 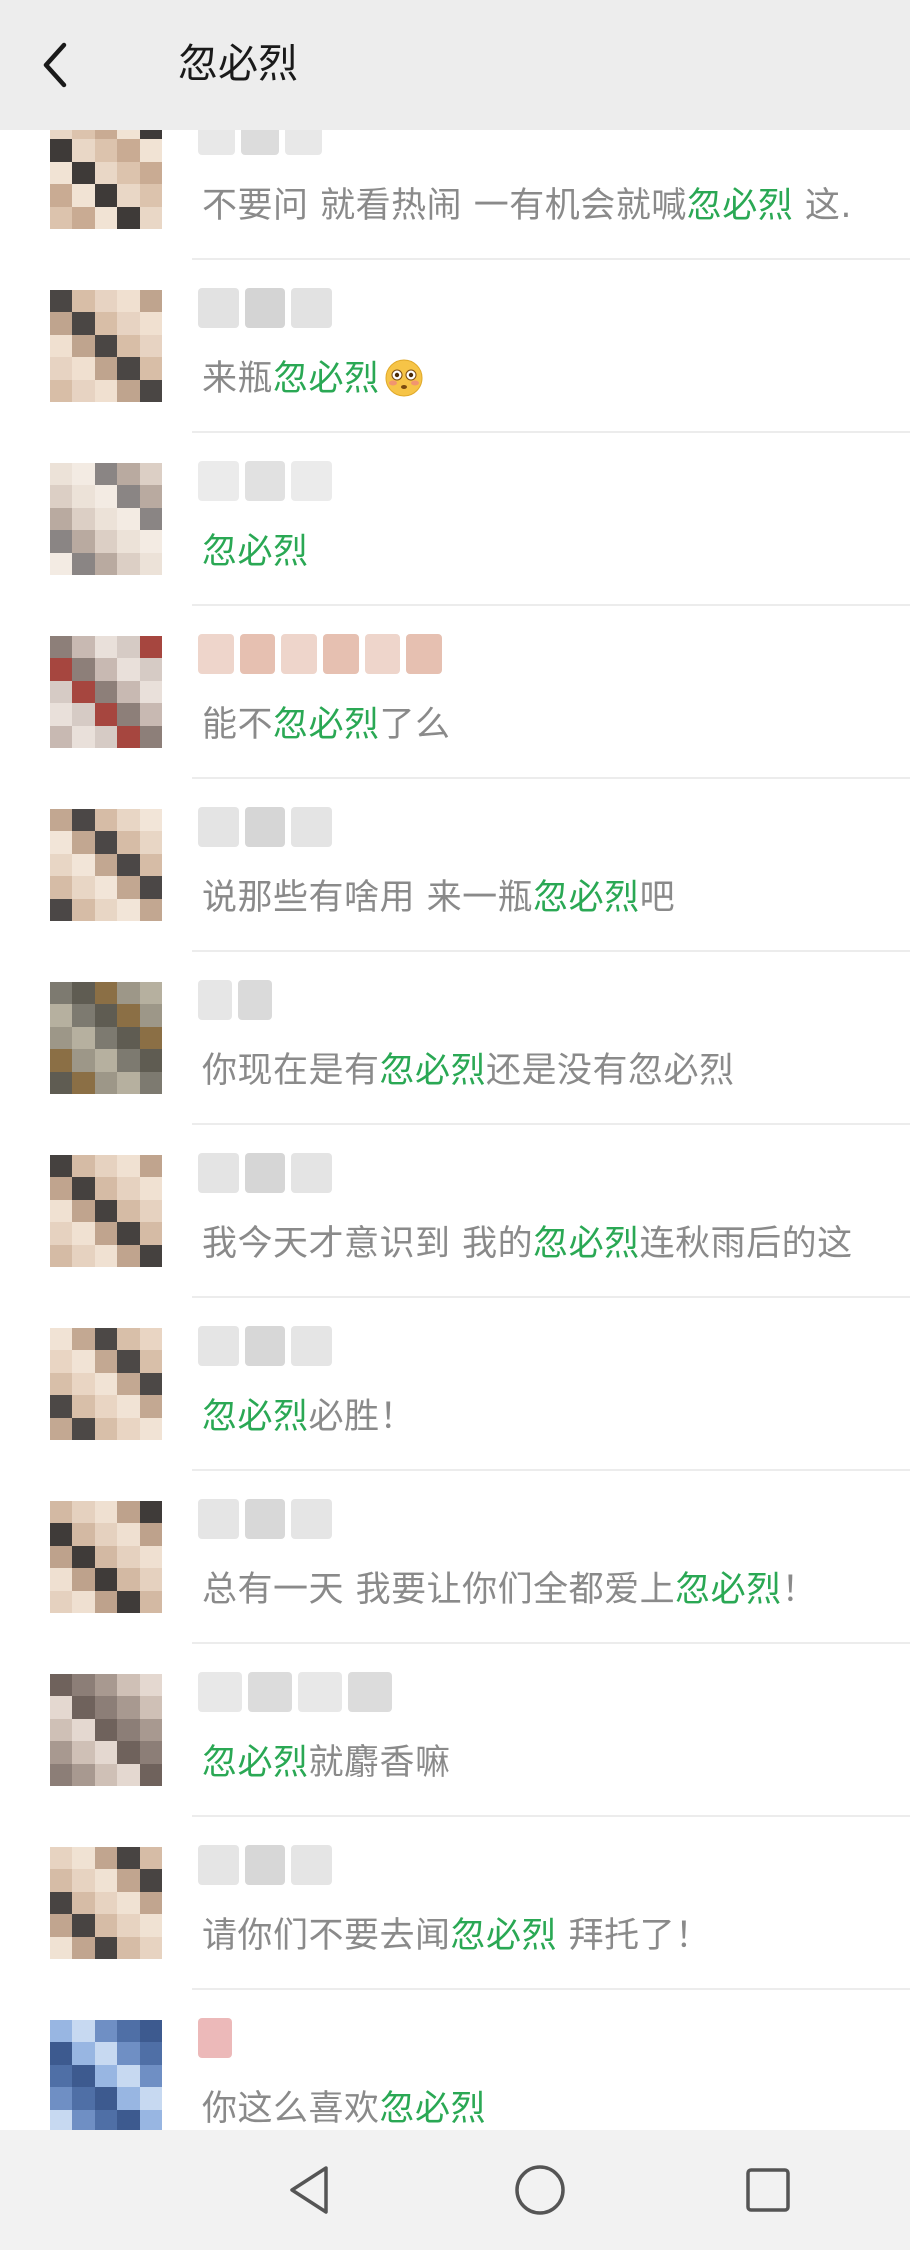 I want to click on comment-row: 忽必烈必胜！, so click(x=455, y=1384).